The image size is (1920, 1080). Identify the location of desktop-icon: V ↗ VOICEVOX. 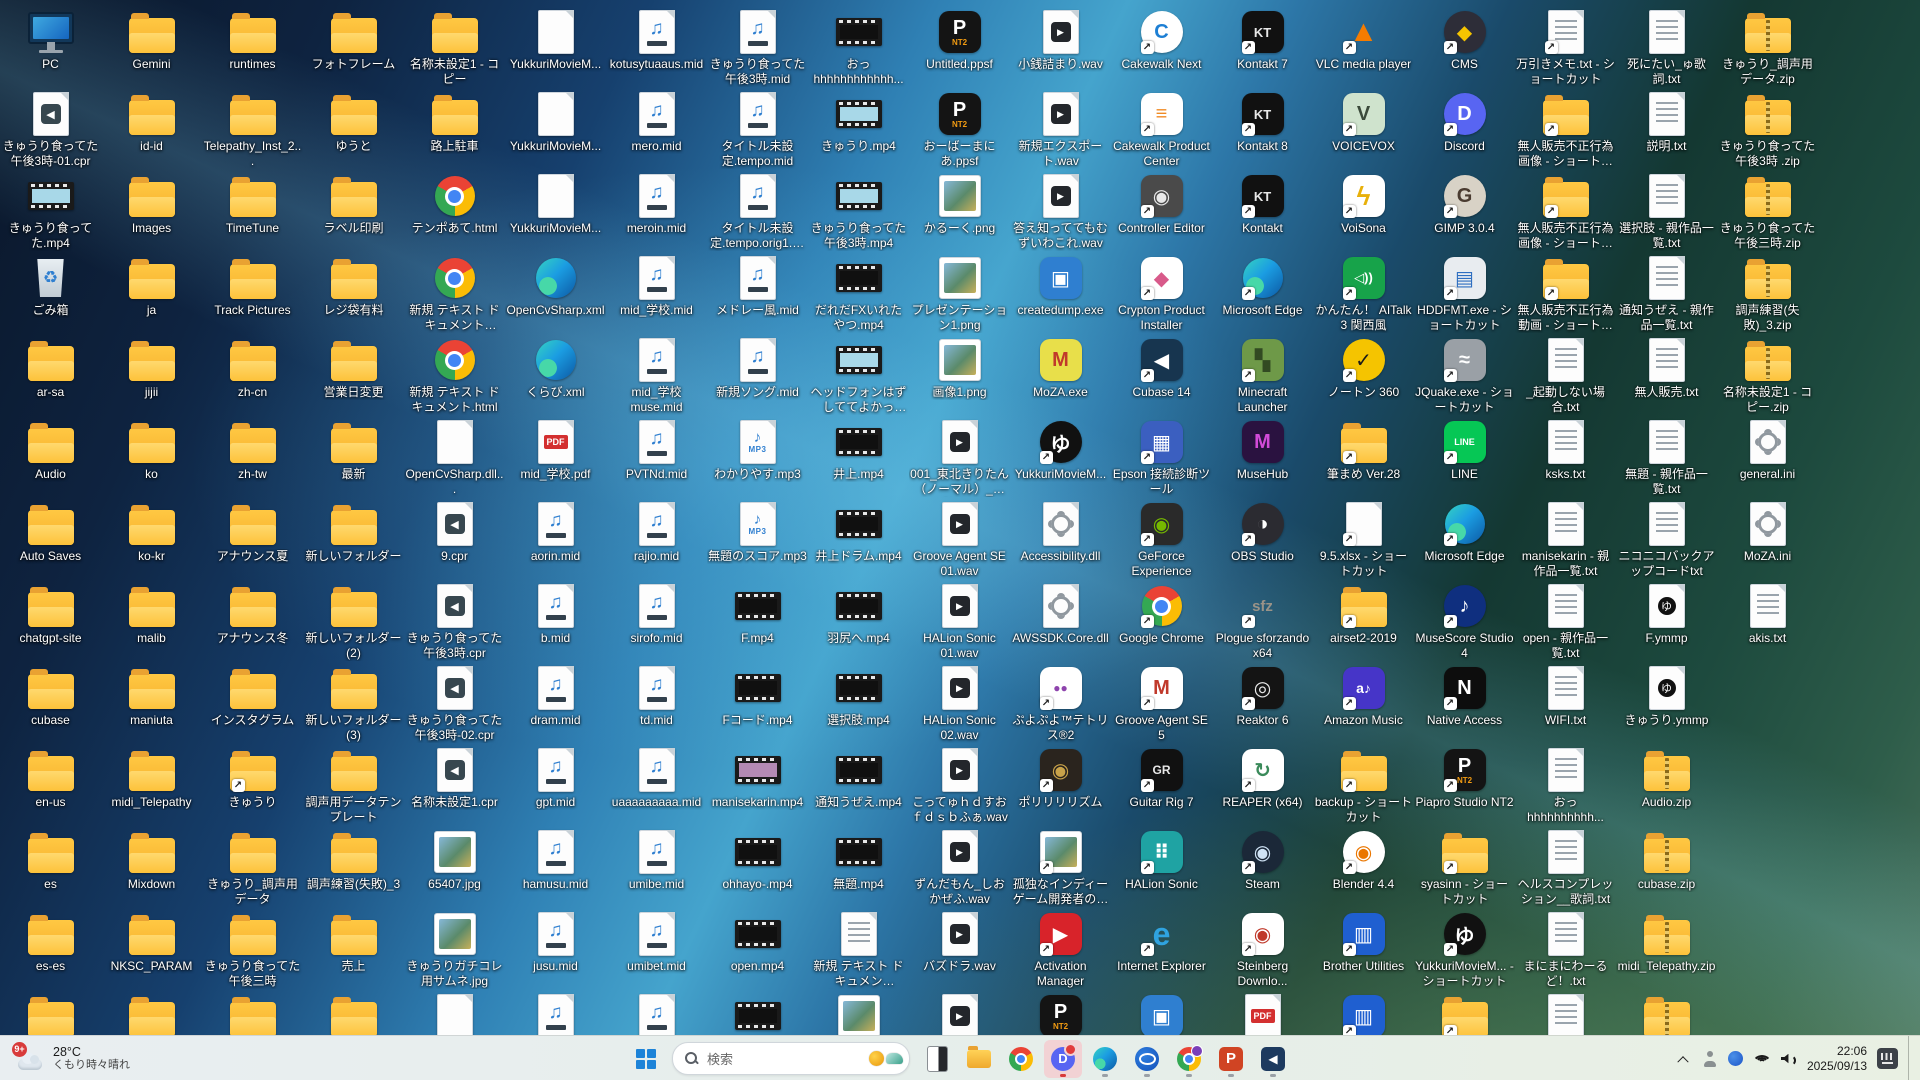
(1363, 122).